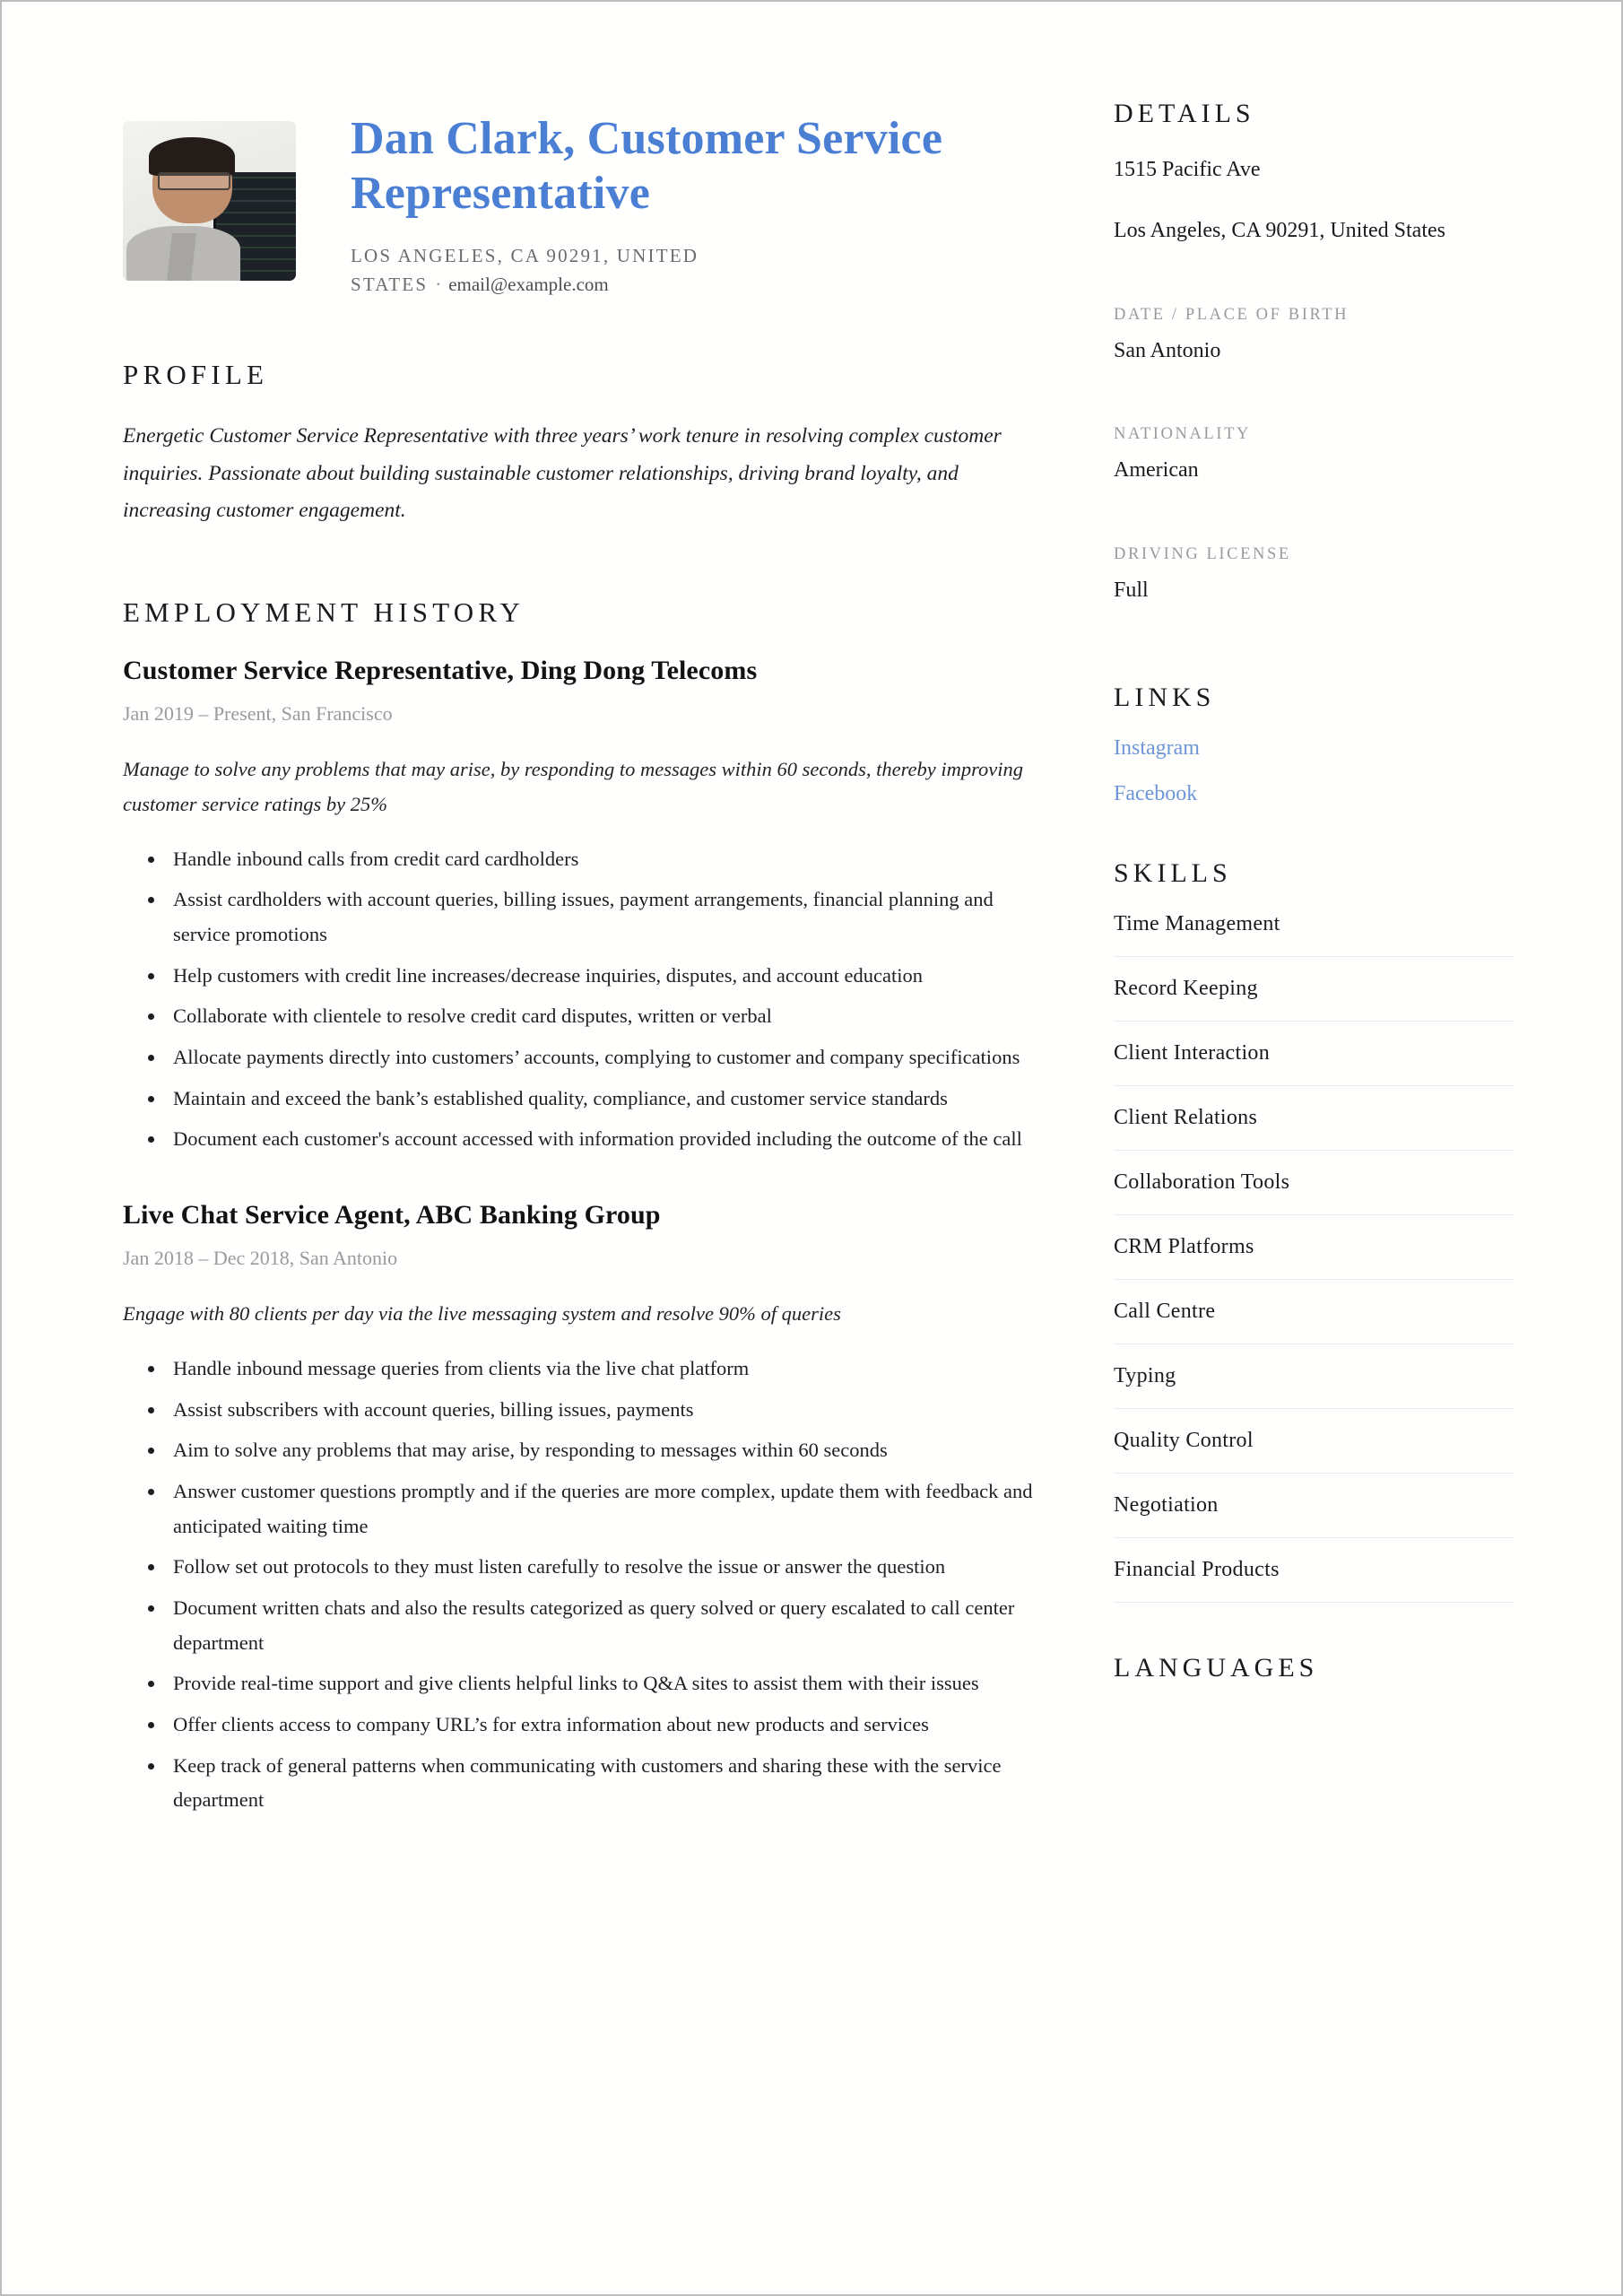 This screenshot has width=1623, height=2296. I want to click on detail-birth: DATE / PLACE OF BIRTH San Antonio, so click(1314, 337).